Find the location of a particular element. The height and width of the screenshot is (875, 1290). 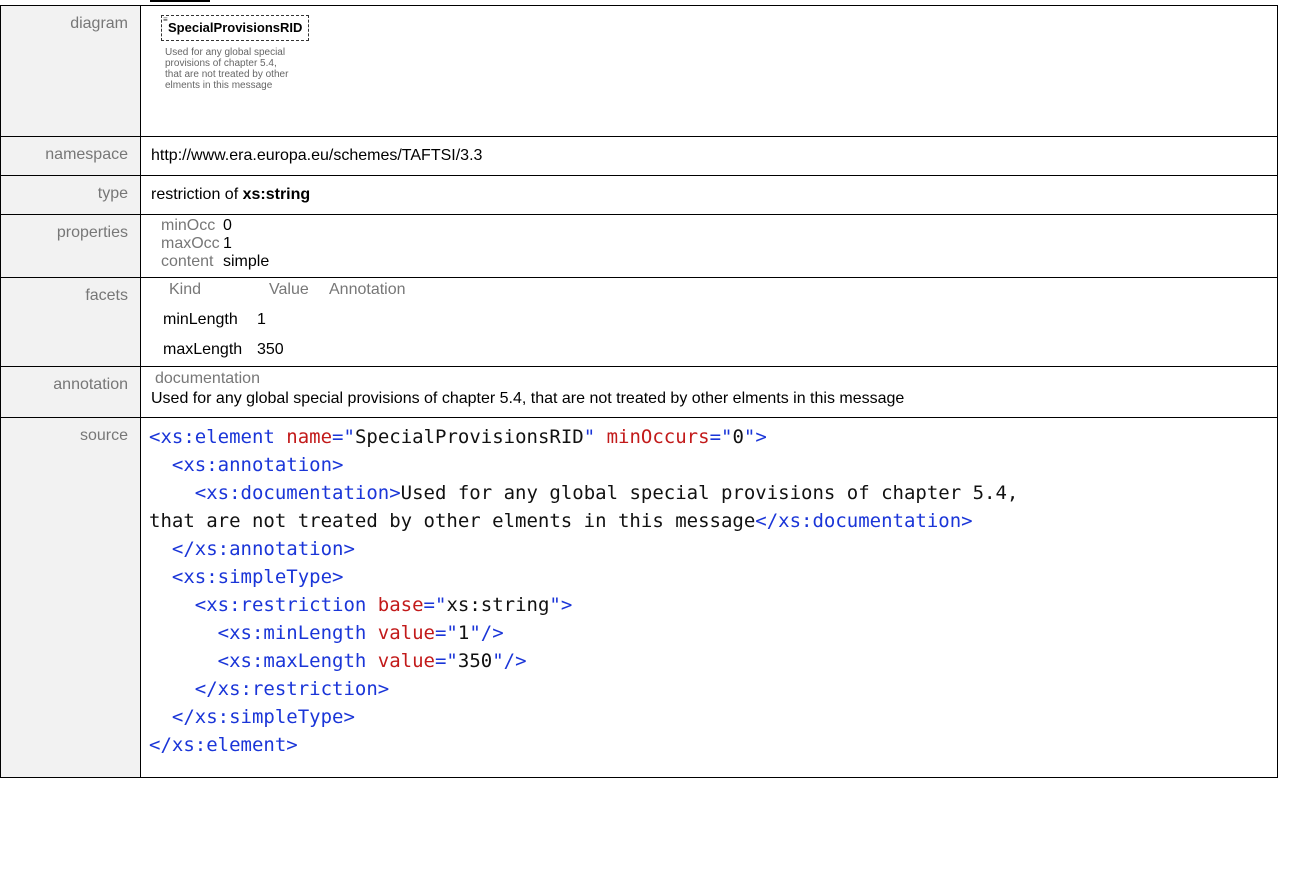

source-line: <xs:minLength value="1"/> is located at coordinates (709, 633).